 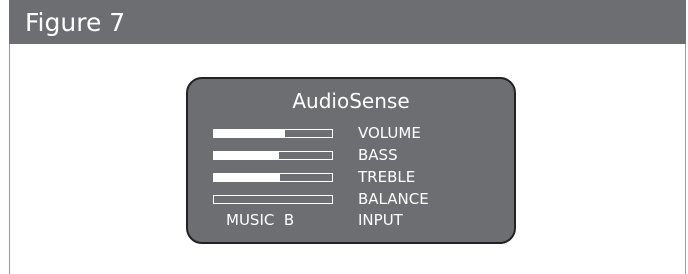 What do you see at coordinates (75, 22) in the screenshot?
I see `figure-title: Figure 7` at bounding box center [75, 22].